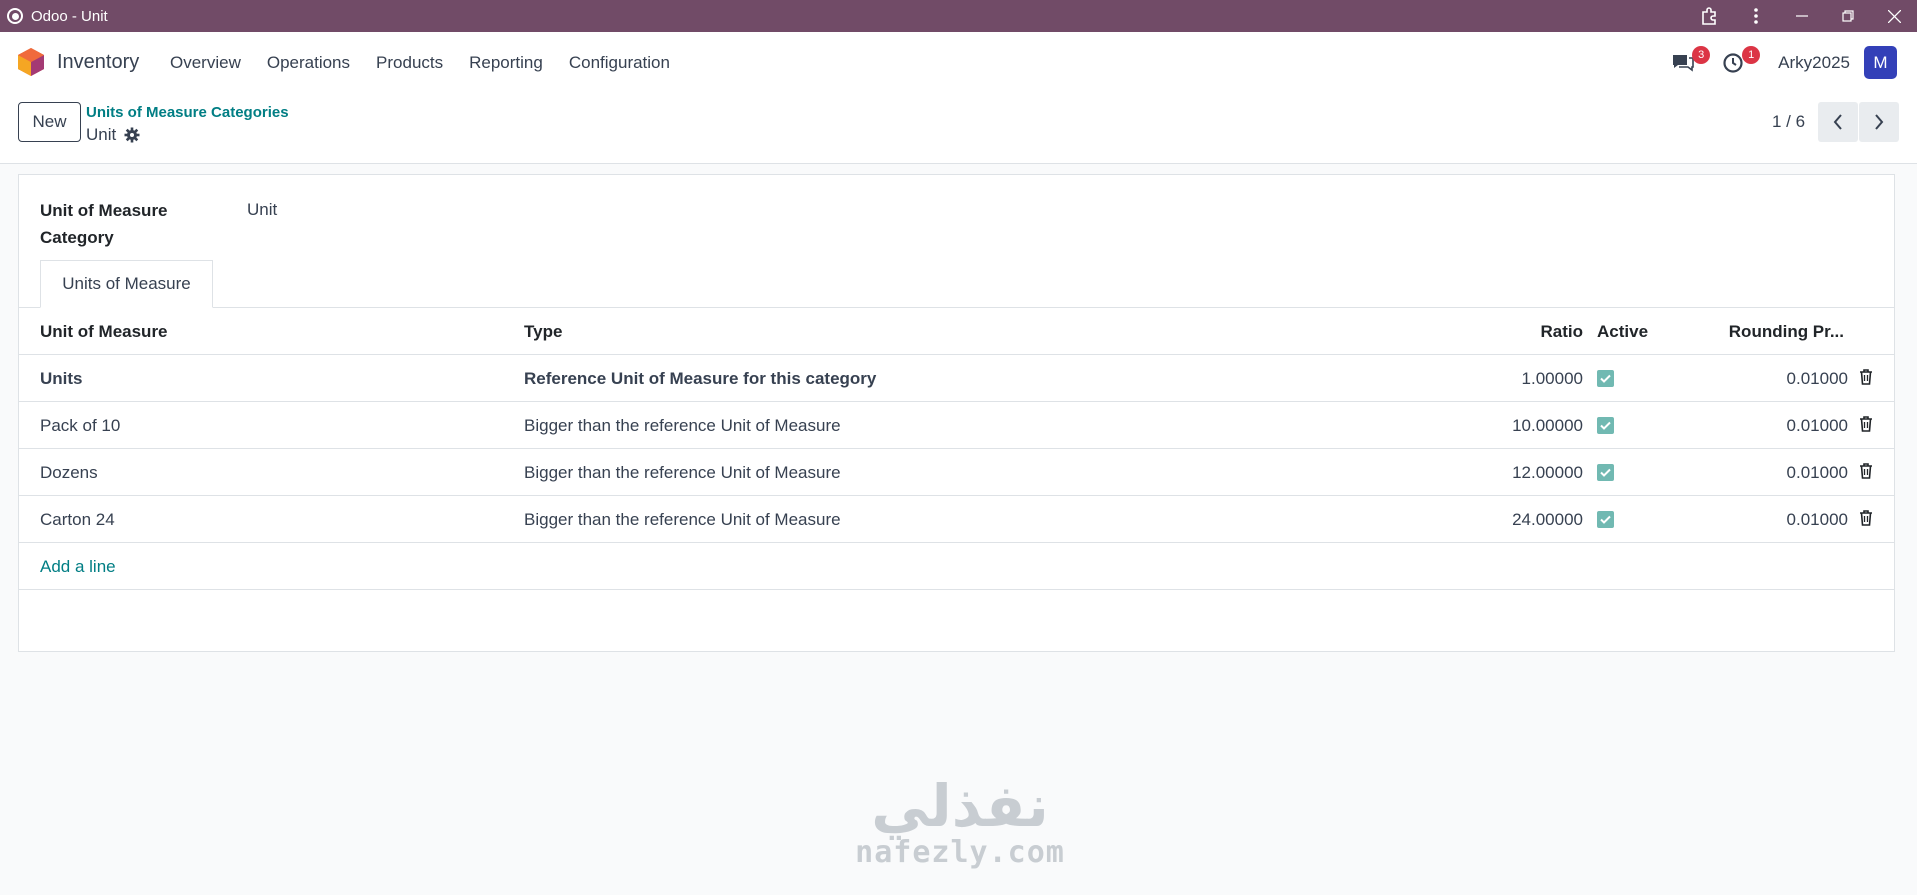  What do you see at coordinates (187, 112) in the screenshot?
I see `breadcrumb-parent: Units of Measure Categories` at bounding box center [187, 112].